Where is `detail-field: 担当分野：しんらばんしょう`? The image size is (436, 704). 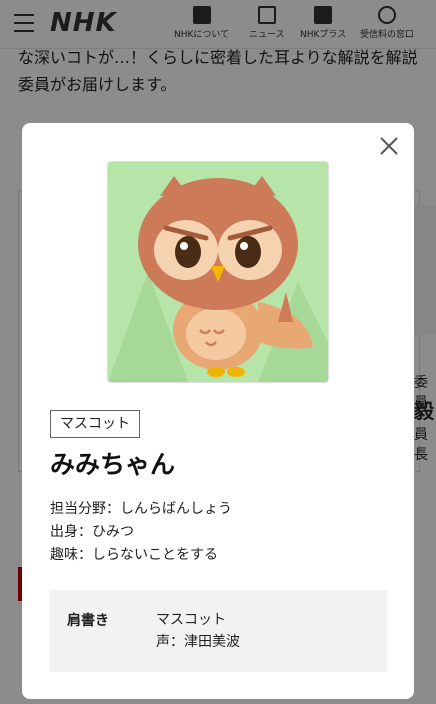 detail-field: 担当分野：しんらばんしょう is located at coordinates (141, 509).